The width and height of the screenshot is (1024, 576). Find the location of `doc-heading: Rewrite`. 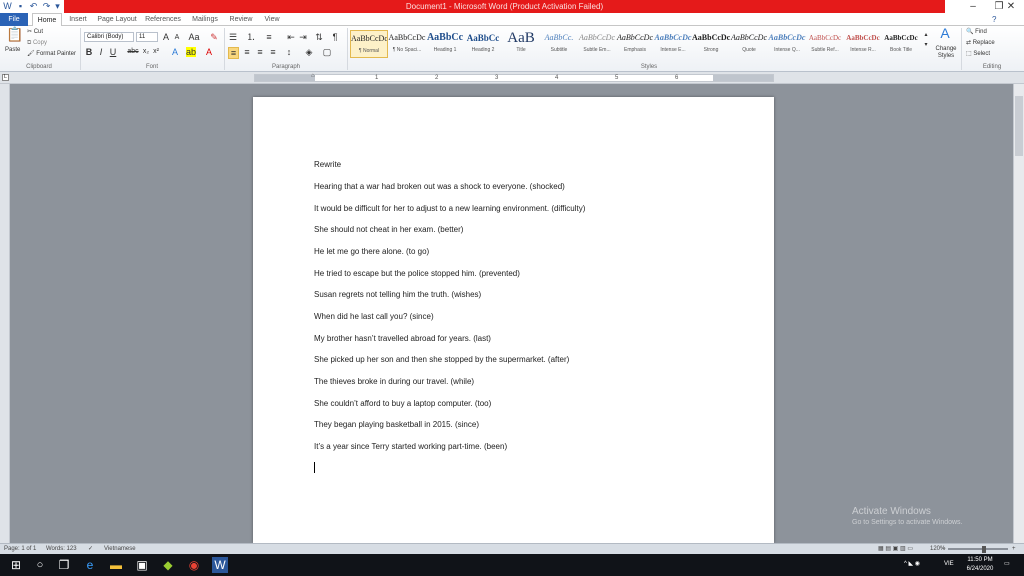

doc-heading: Rewrite is located at coordinates (327, 164).